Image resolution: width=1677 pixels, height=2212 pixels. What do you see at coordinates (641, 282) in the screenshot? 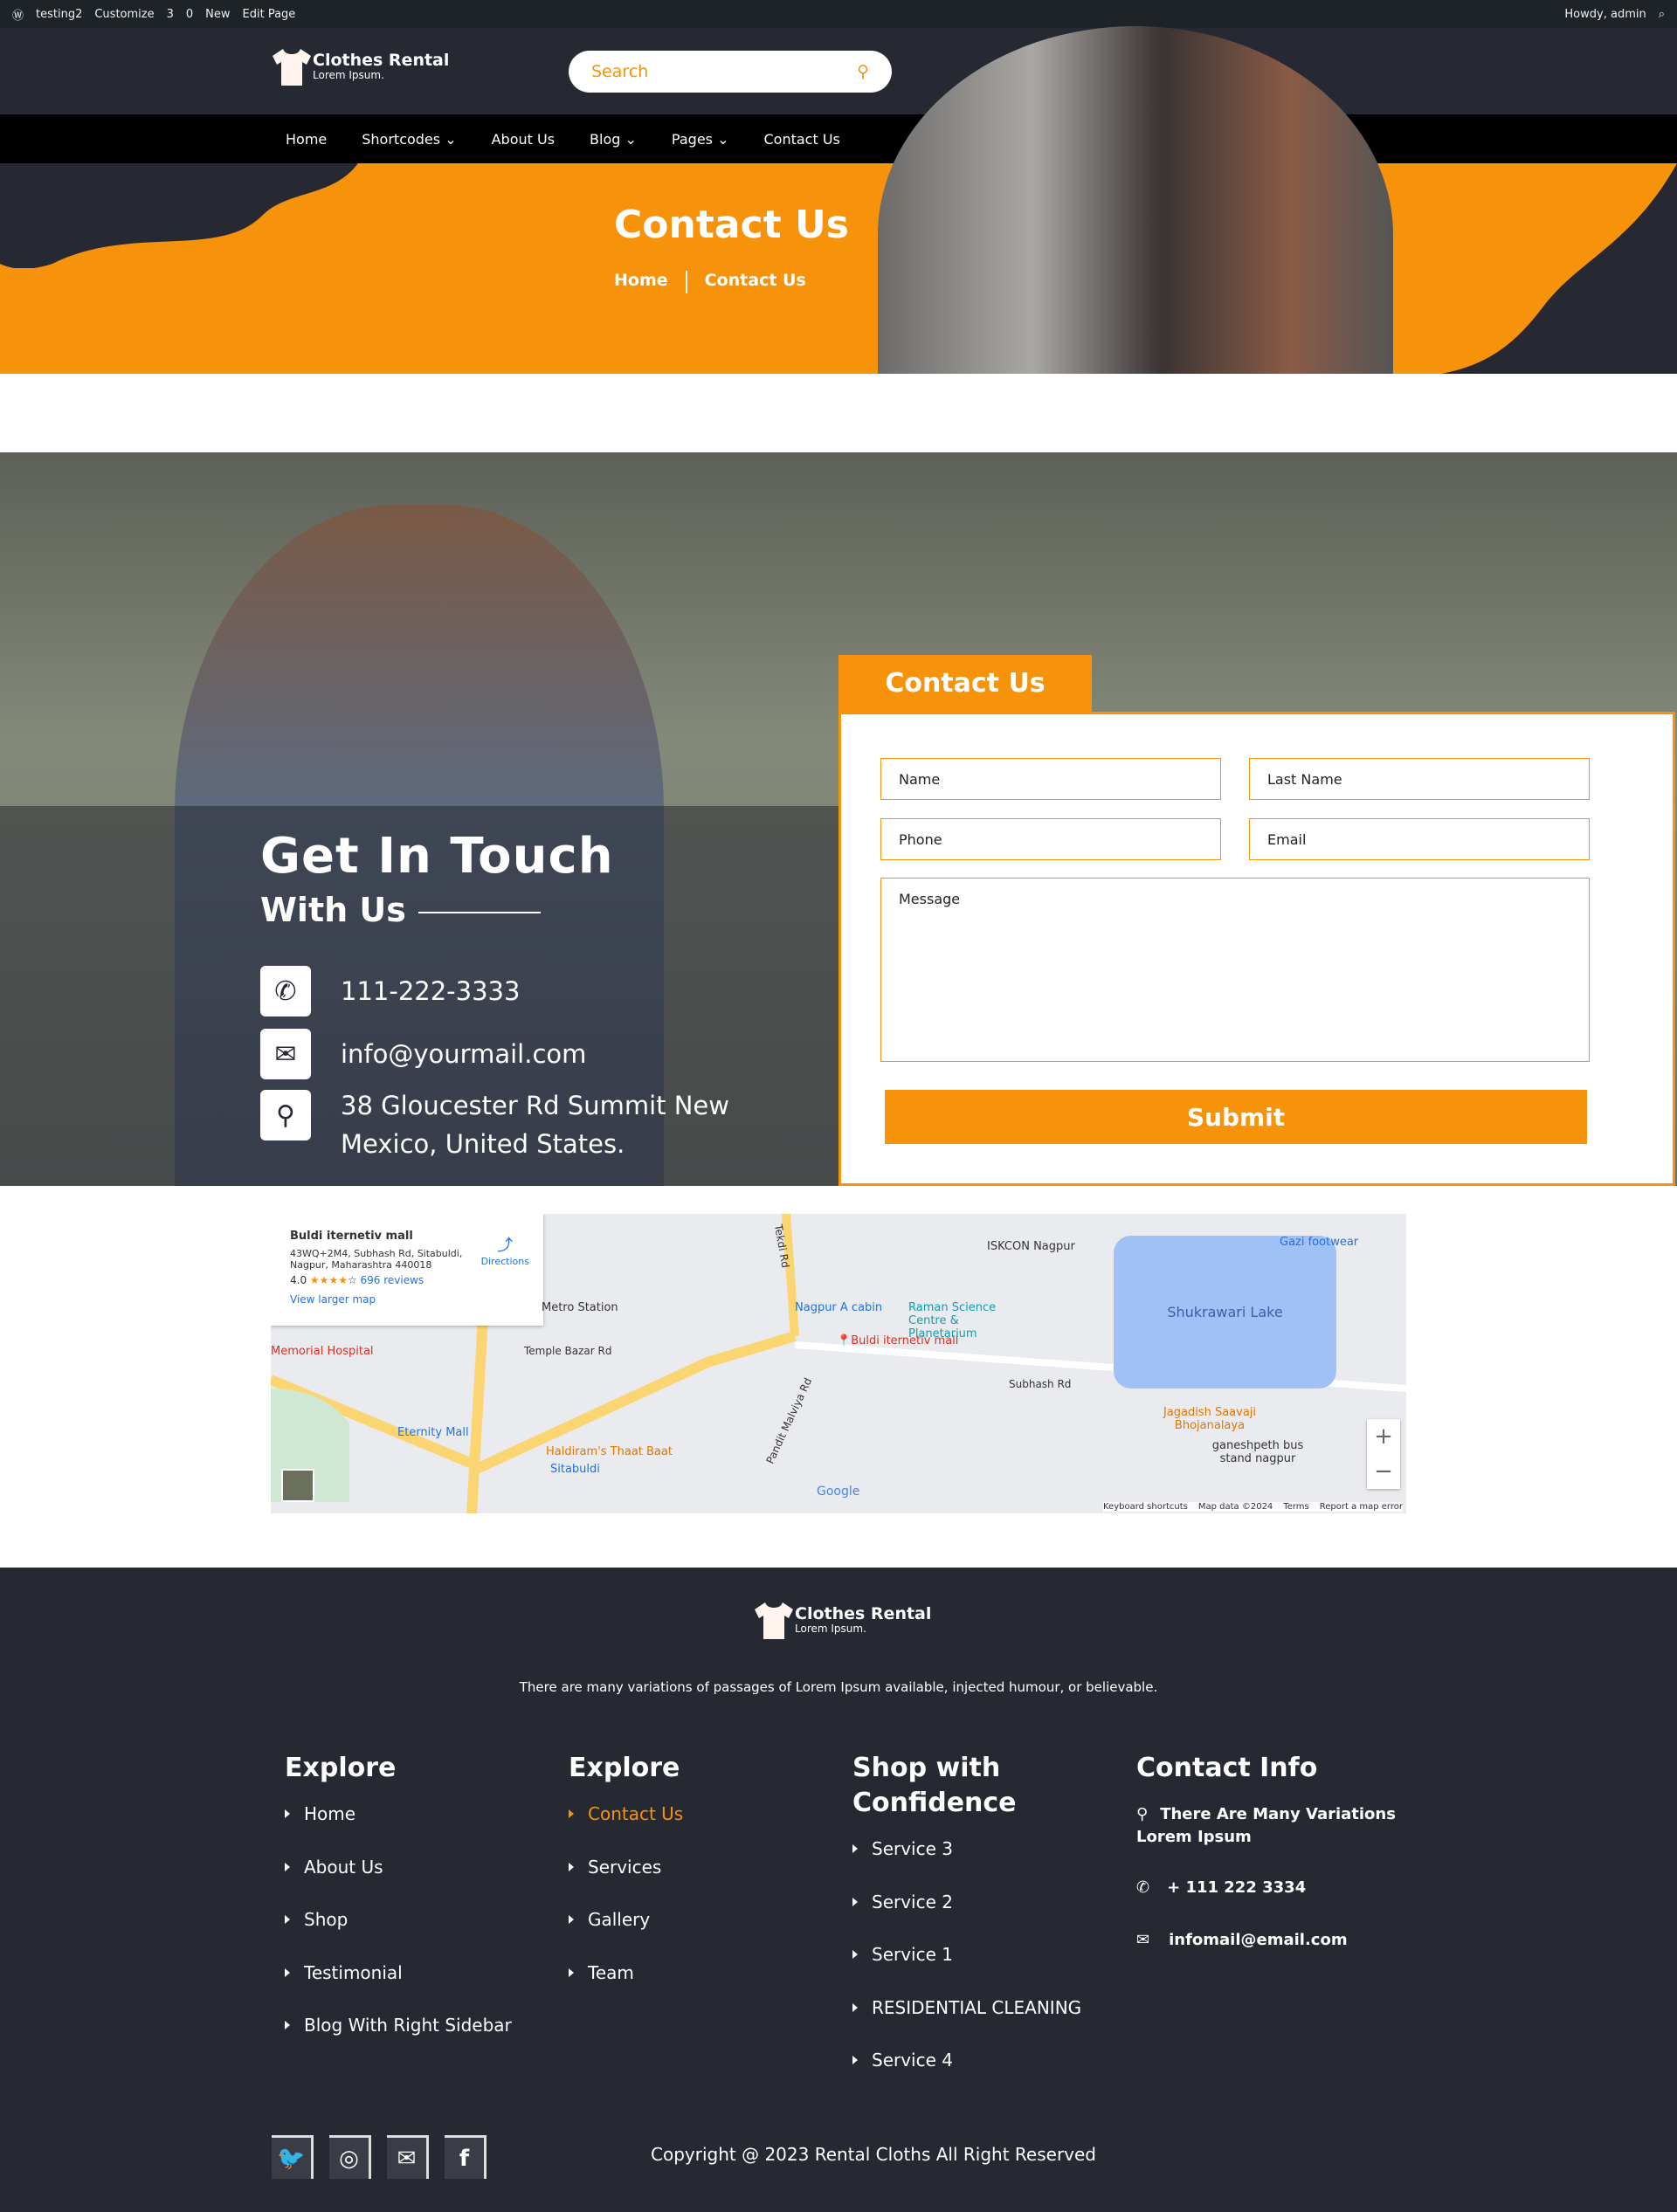
I see `breadcrumb-home: Home` at bounding box center [641, 282].